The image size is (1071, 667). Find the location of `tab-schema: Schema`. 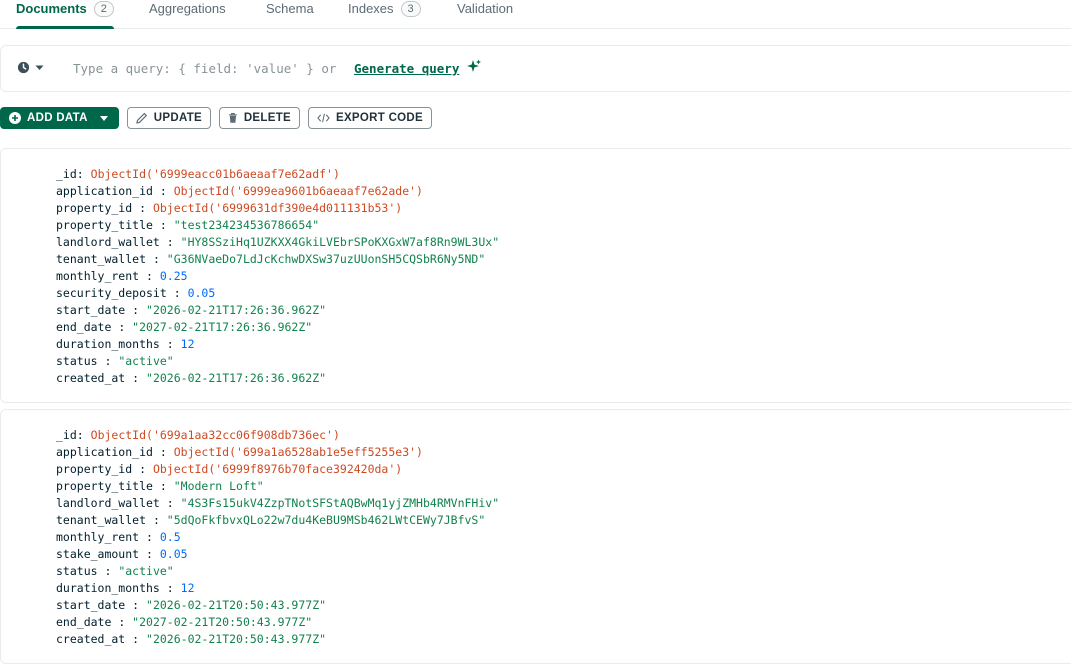

tab-schema: Schema is located at coordinates (290, 14).